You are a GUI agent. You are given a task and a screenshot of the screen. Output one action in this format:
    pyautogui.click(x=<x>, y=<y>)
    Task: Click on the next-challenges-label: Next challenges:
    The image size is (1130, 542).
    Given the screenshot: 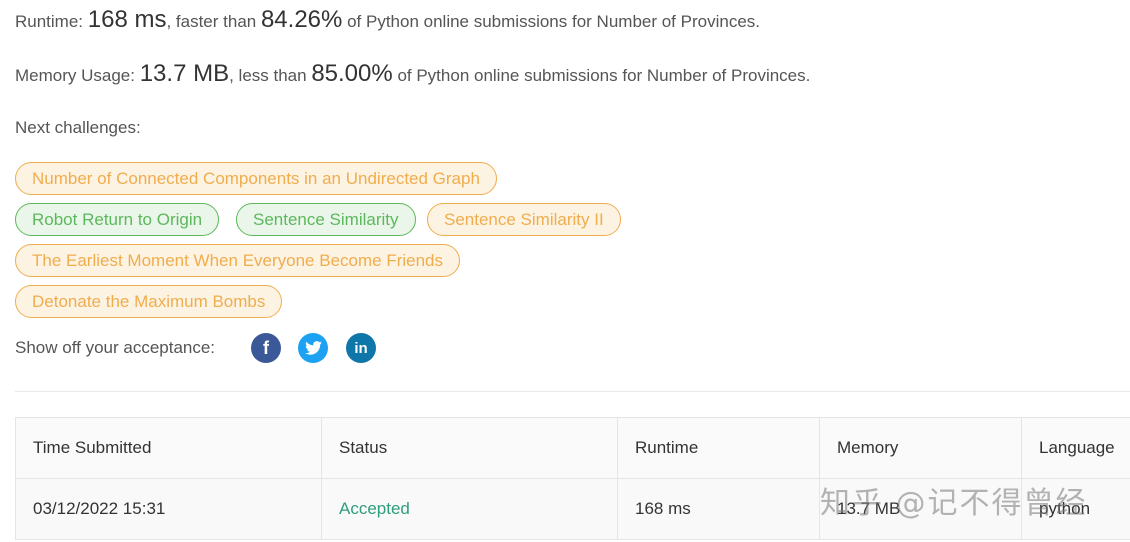 What is the action you would take?
    pyautogui.click(x=78, y=127)
    